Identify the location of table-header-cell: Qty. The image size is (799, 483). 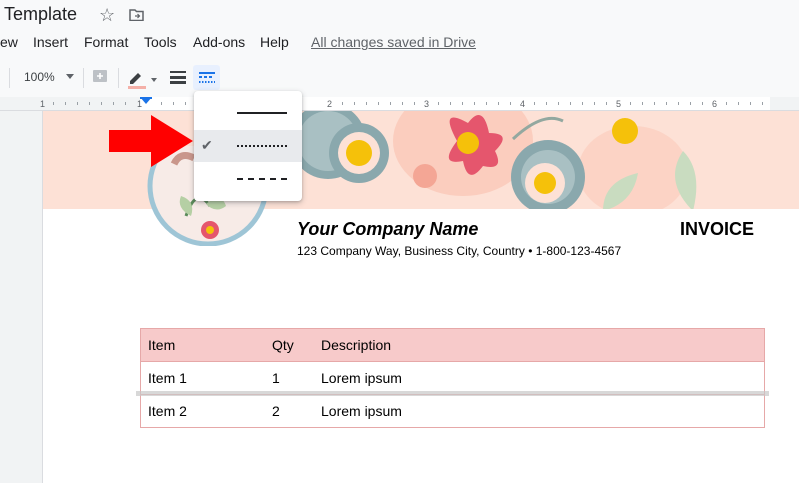
(289, 345).